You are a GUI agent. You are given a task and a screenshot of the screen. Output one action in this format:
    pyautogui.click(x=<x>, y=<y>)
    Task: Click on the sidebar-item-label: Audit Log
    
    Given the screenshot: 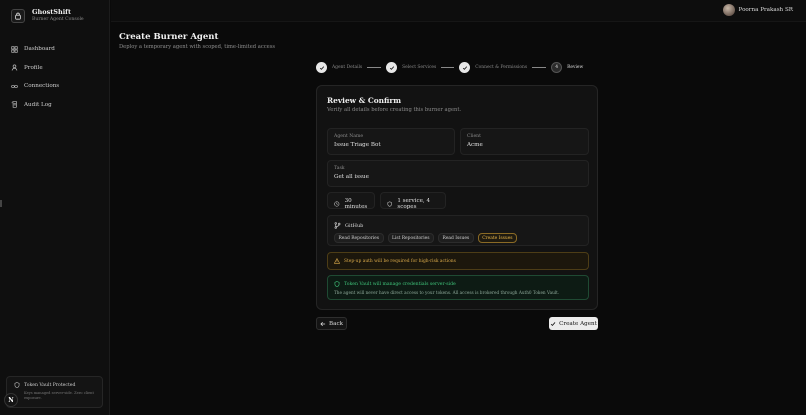 What is the action you would take?
    pyautogui.click(x=38, y=104)
    